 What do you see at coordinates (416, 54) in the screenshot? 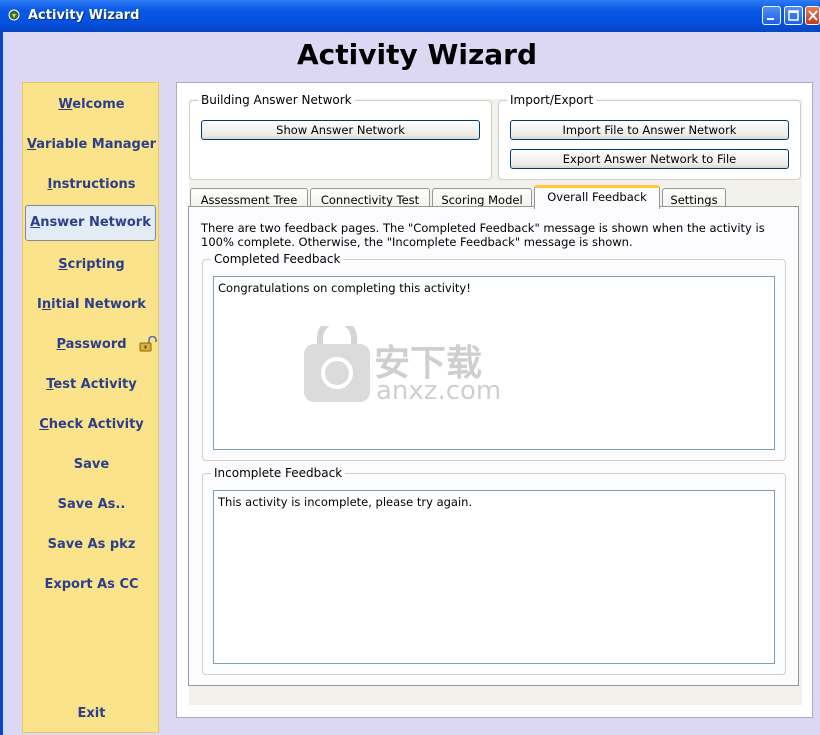
I see `page-title: Activity Wizard` at bounding box center [416, 54].